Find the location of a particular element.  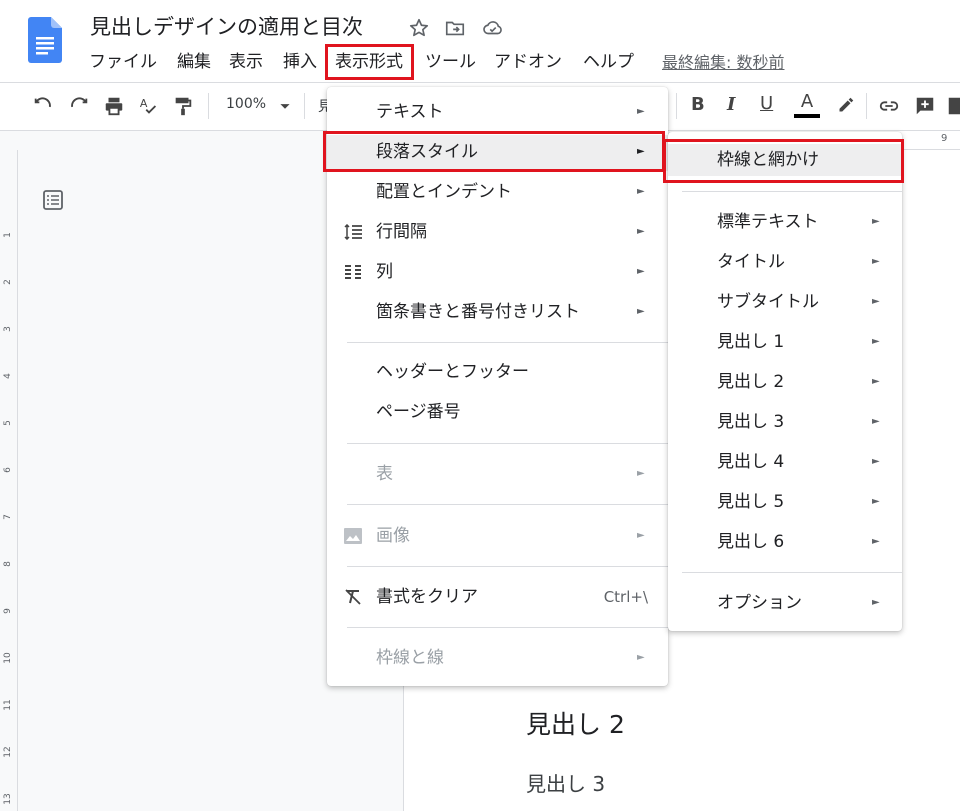

menu-item-label: 見出し 2 is located at coordinates (751, 382).